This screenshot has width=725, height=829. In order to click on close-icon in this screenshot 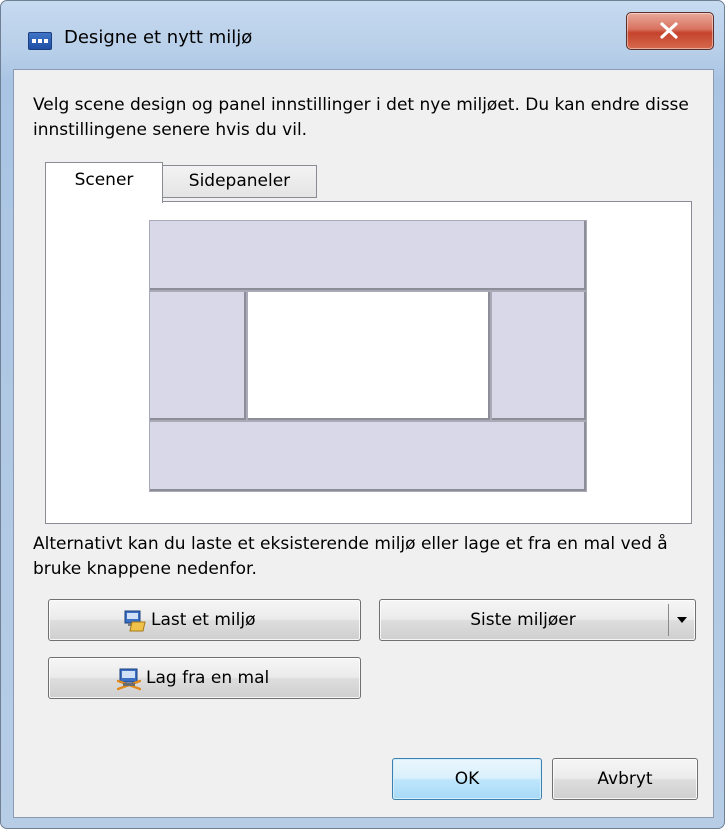, I will do `click(669, 30)`.